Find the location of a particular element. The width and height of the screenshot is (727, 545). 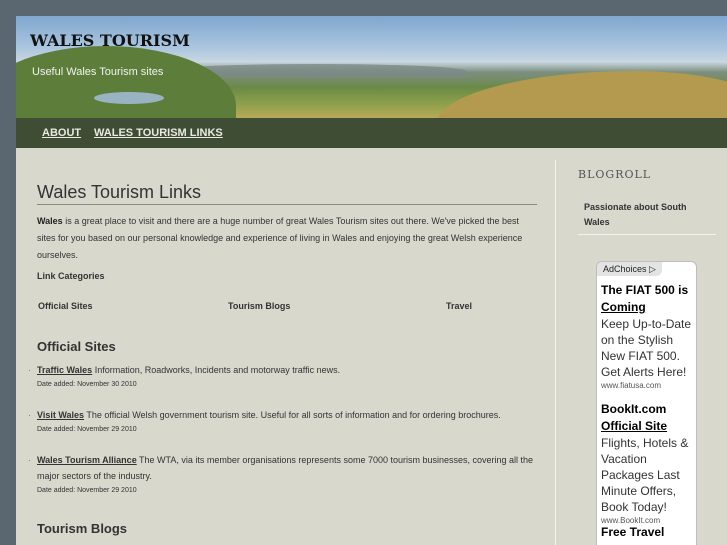

hill-right is located at coordinates (581, 94).